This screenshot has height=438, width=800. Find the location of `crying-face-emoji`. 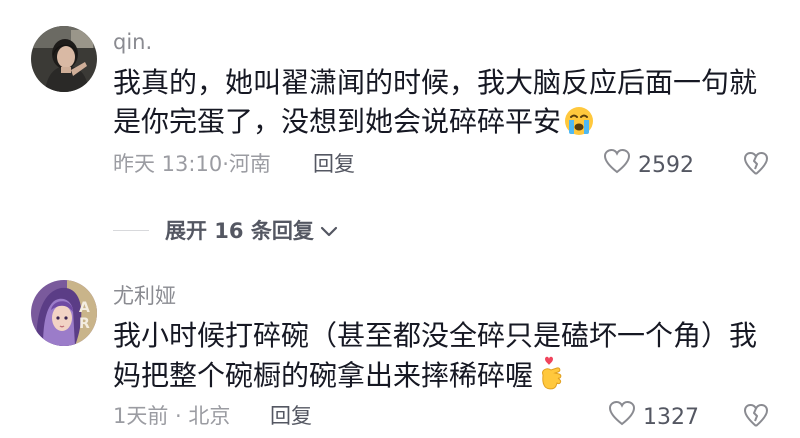

crying-face-emoji is located at coordinates (579, 126).